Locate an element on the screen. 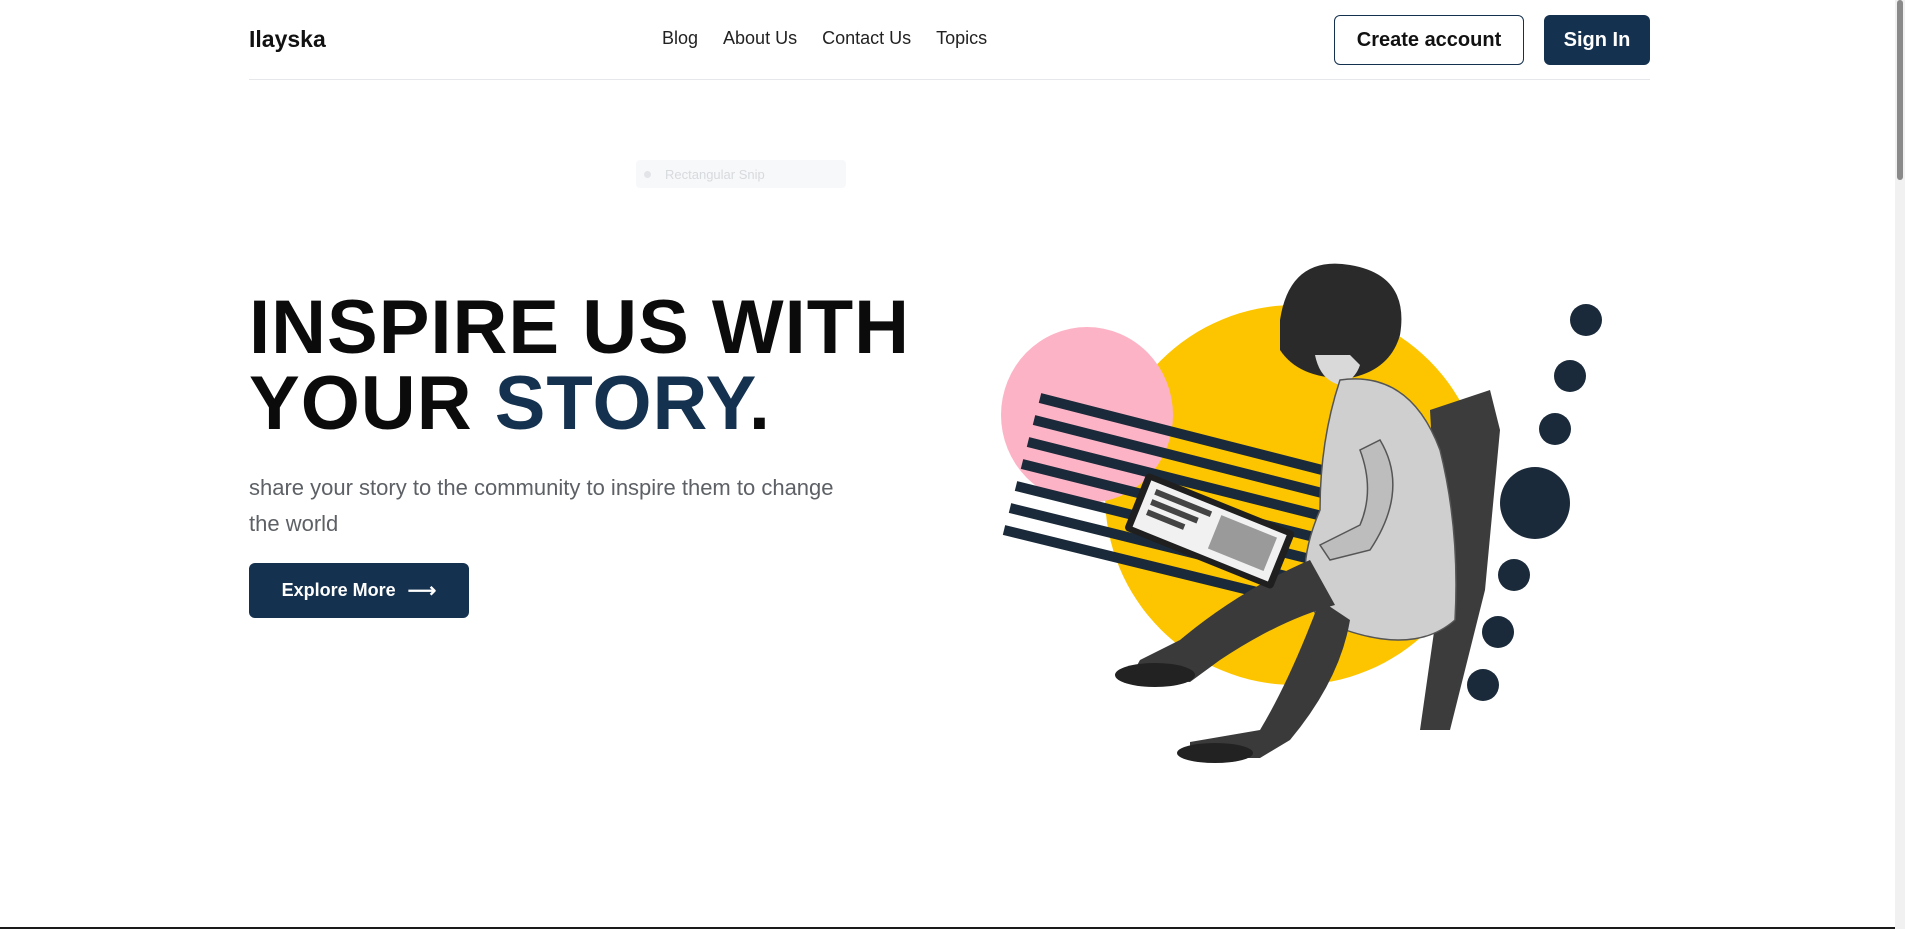  snip-dot-icon is located at coordinates (647, 174).